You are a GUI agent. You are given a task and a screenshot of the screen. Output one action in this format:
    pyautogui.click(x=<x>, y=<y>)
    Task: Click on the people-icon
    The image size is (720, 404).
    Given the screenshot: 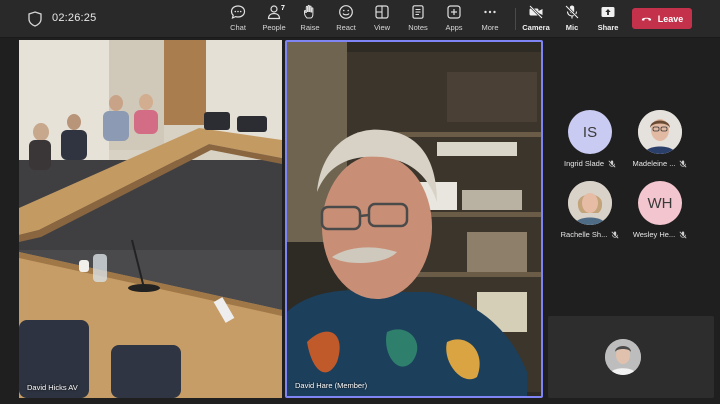 What is the action you would take?
    pyautogui.click(x=274, y=12)
    